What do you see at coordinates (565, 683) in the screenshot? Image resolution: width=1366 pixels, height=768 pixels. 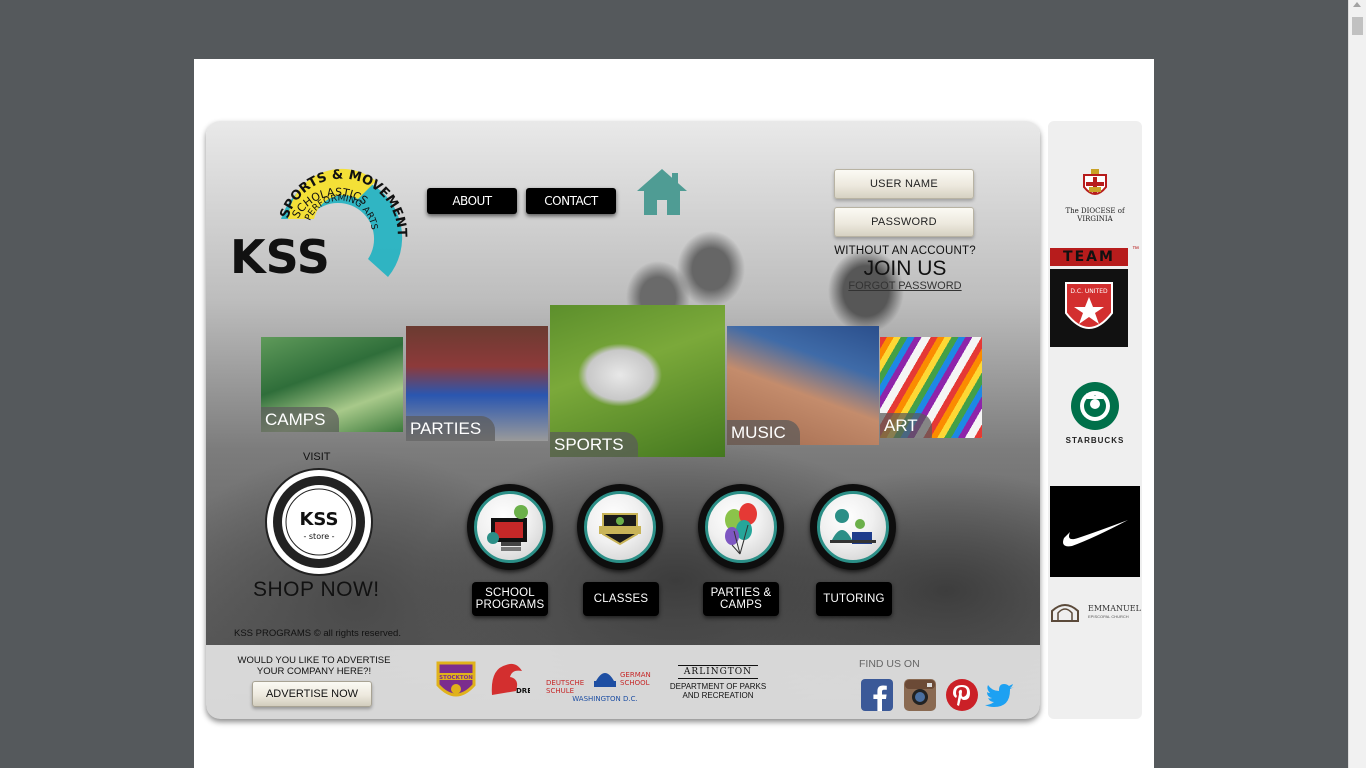 I see `svg-text: DEUTSCHE` at bounding box center [565, 683].